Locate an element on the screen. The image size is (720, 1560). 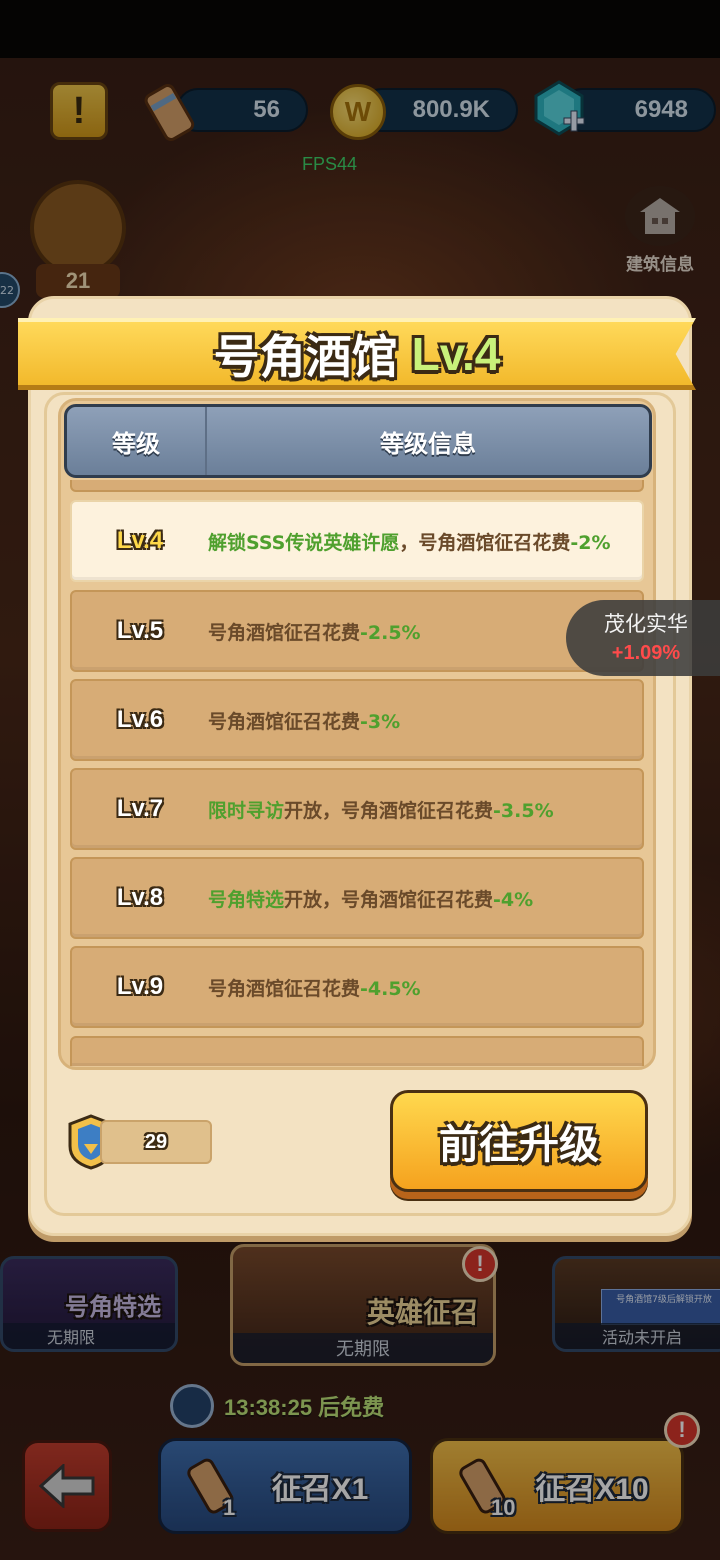
row-peek-top is located at coordinates (357, 486).